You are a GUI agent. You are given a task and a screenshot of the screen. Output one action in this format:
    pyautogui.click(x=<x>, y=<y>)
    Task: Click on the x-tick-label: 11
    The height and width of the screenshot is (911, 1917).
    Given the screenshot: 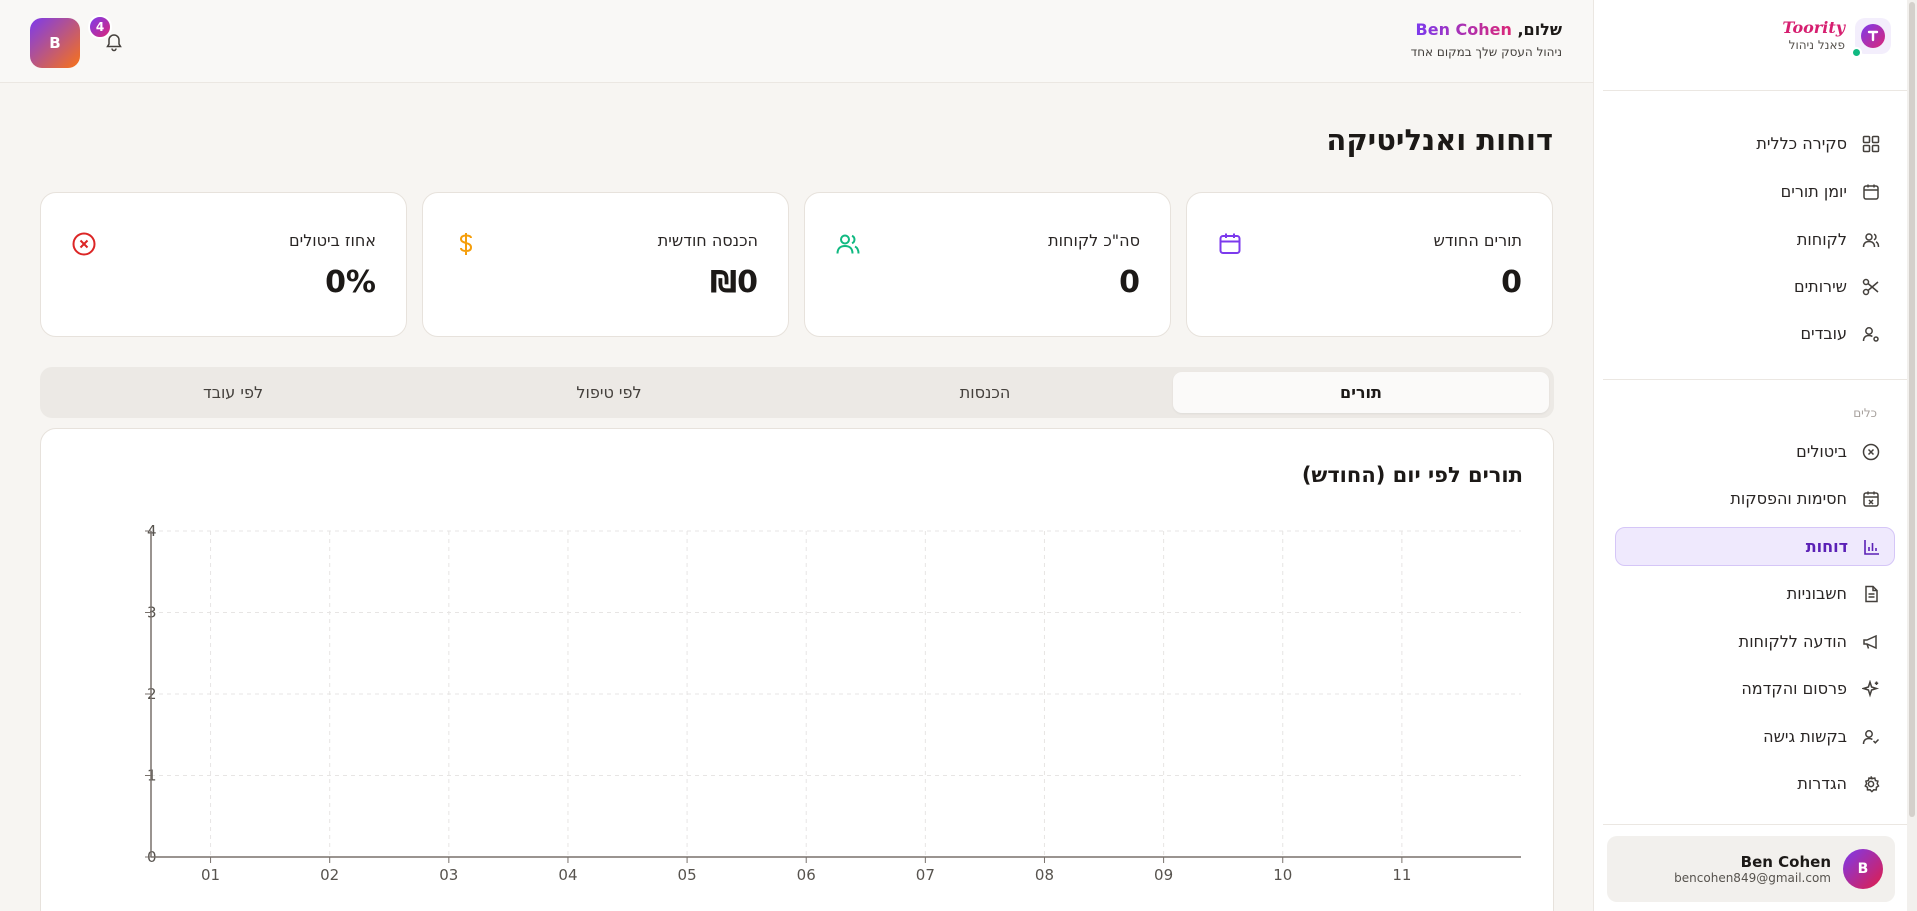 What is the action you would take?
    pyautogui.click(x=1401, y=875)
    